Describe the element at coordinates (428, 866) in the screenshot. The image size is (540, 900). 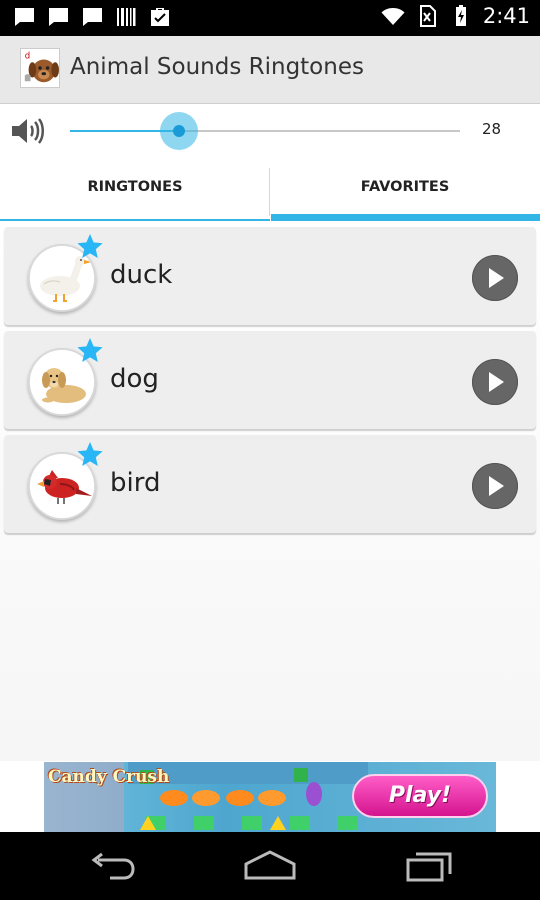
I see `recents-icon` at that location.